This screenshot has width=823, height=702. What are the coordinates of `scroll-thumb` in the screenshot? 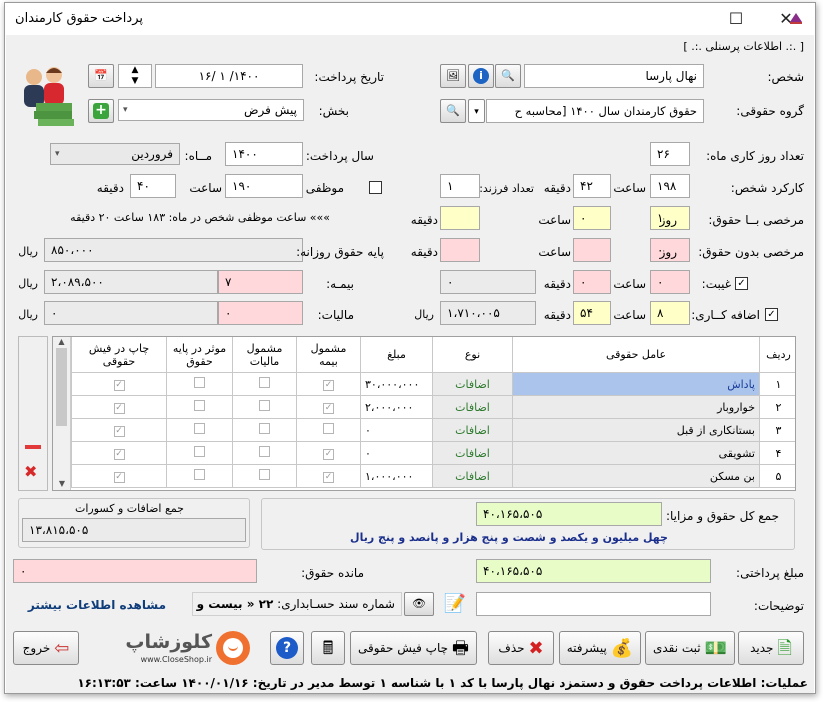 It's located at (61, 387).